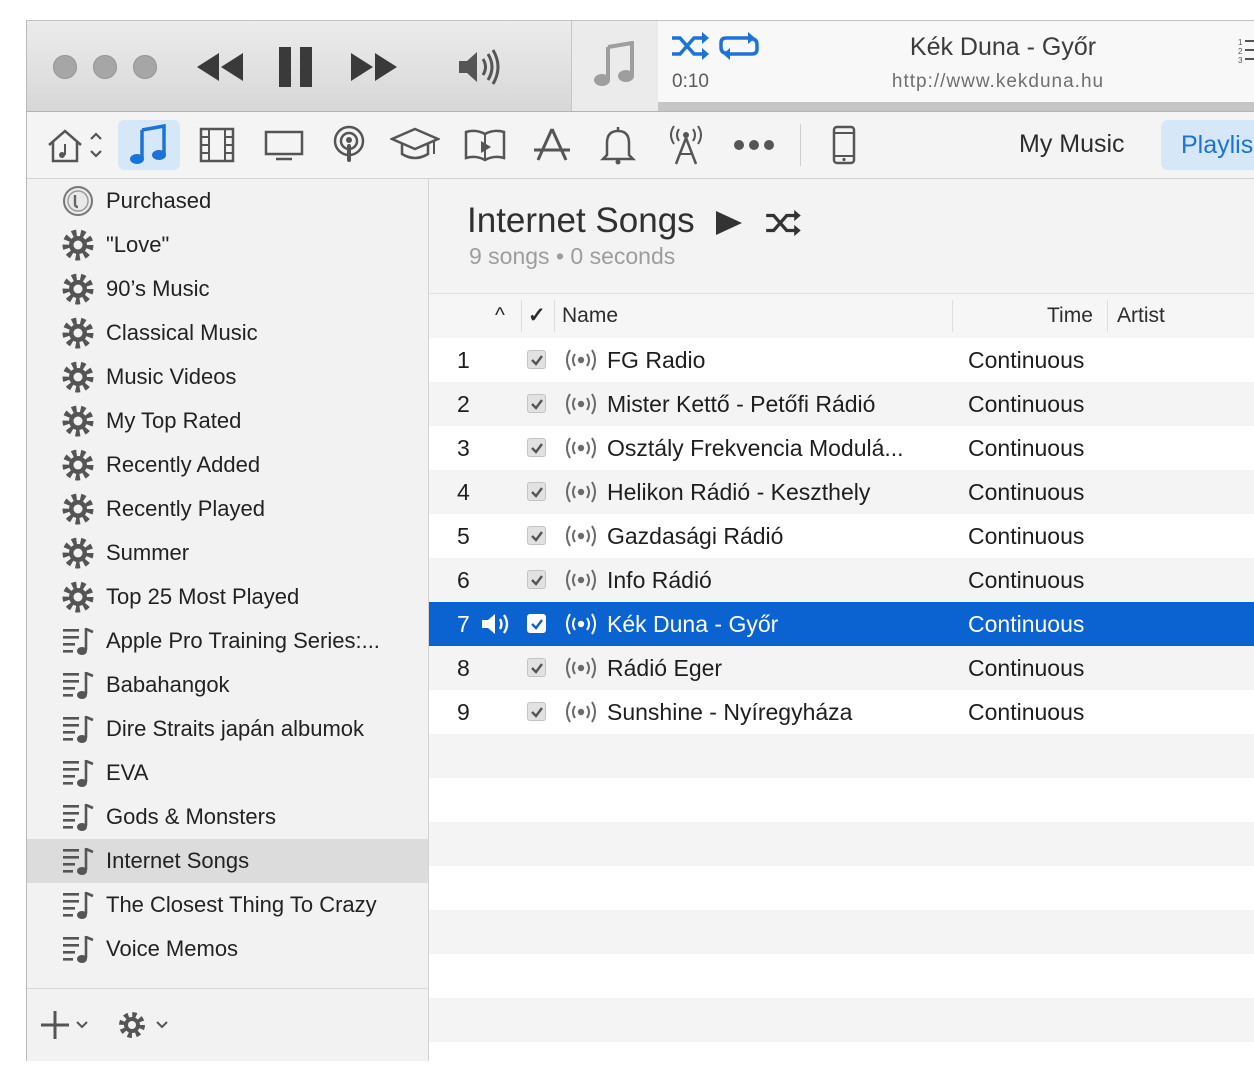  I want to click on song-row: 4 Helikon Rádió - Keszthely Continuous, so click(841, 492).